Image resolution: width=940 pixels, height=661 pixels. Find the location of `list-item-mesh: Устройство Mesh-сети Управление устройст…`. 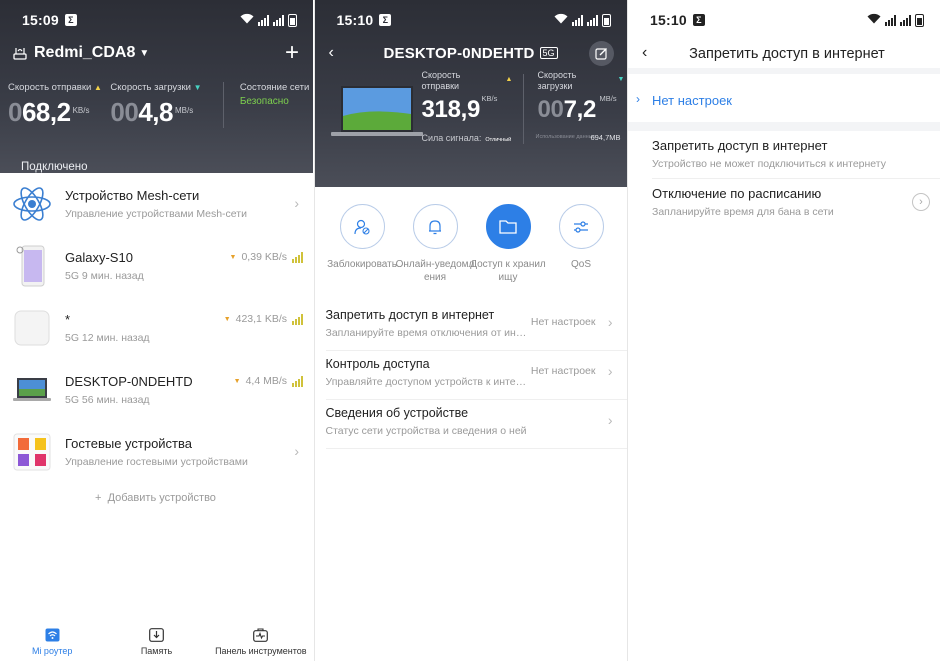

list-item-mesh: Устройство Mesh-сети Управление устройст… is located at coordinates (156, 204).